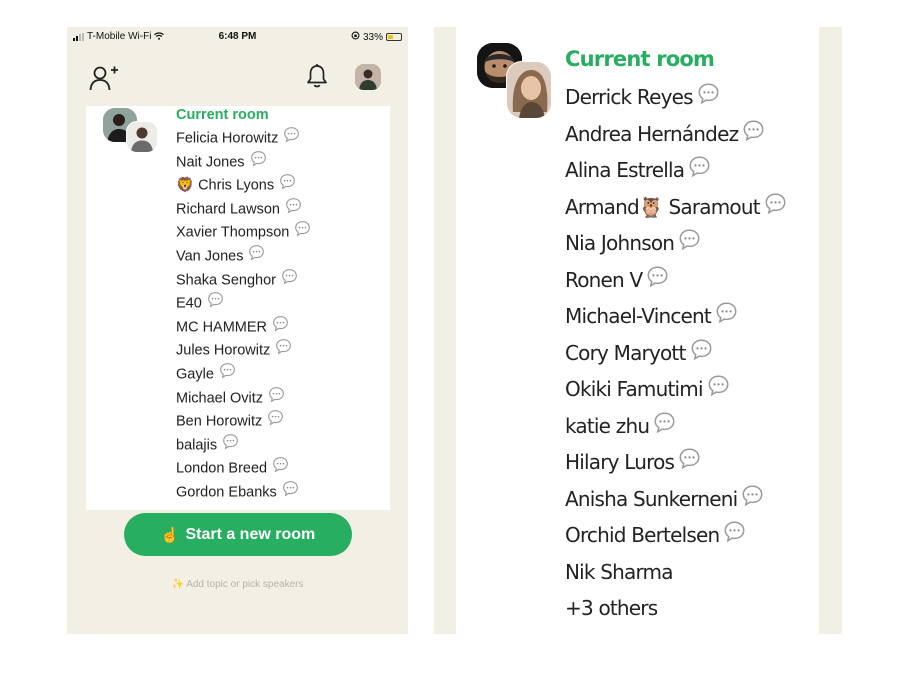  Describe the element at coordinates (243, 350) in the screenshot. I see `member-row: Jules Horowitz` at that location.